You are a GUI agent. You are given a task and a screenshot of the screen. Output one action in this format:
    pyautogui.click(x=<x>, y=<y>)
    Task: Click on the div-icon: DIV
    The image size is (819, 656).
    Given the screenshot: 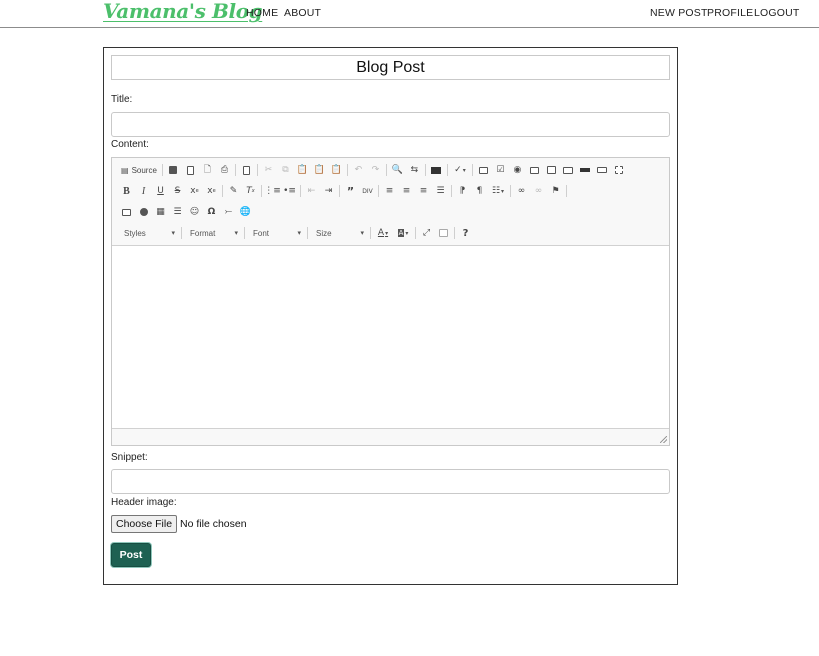 What is the action you would take?
    pyautogui.click(x=367, y=191)
    